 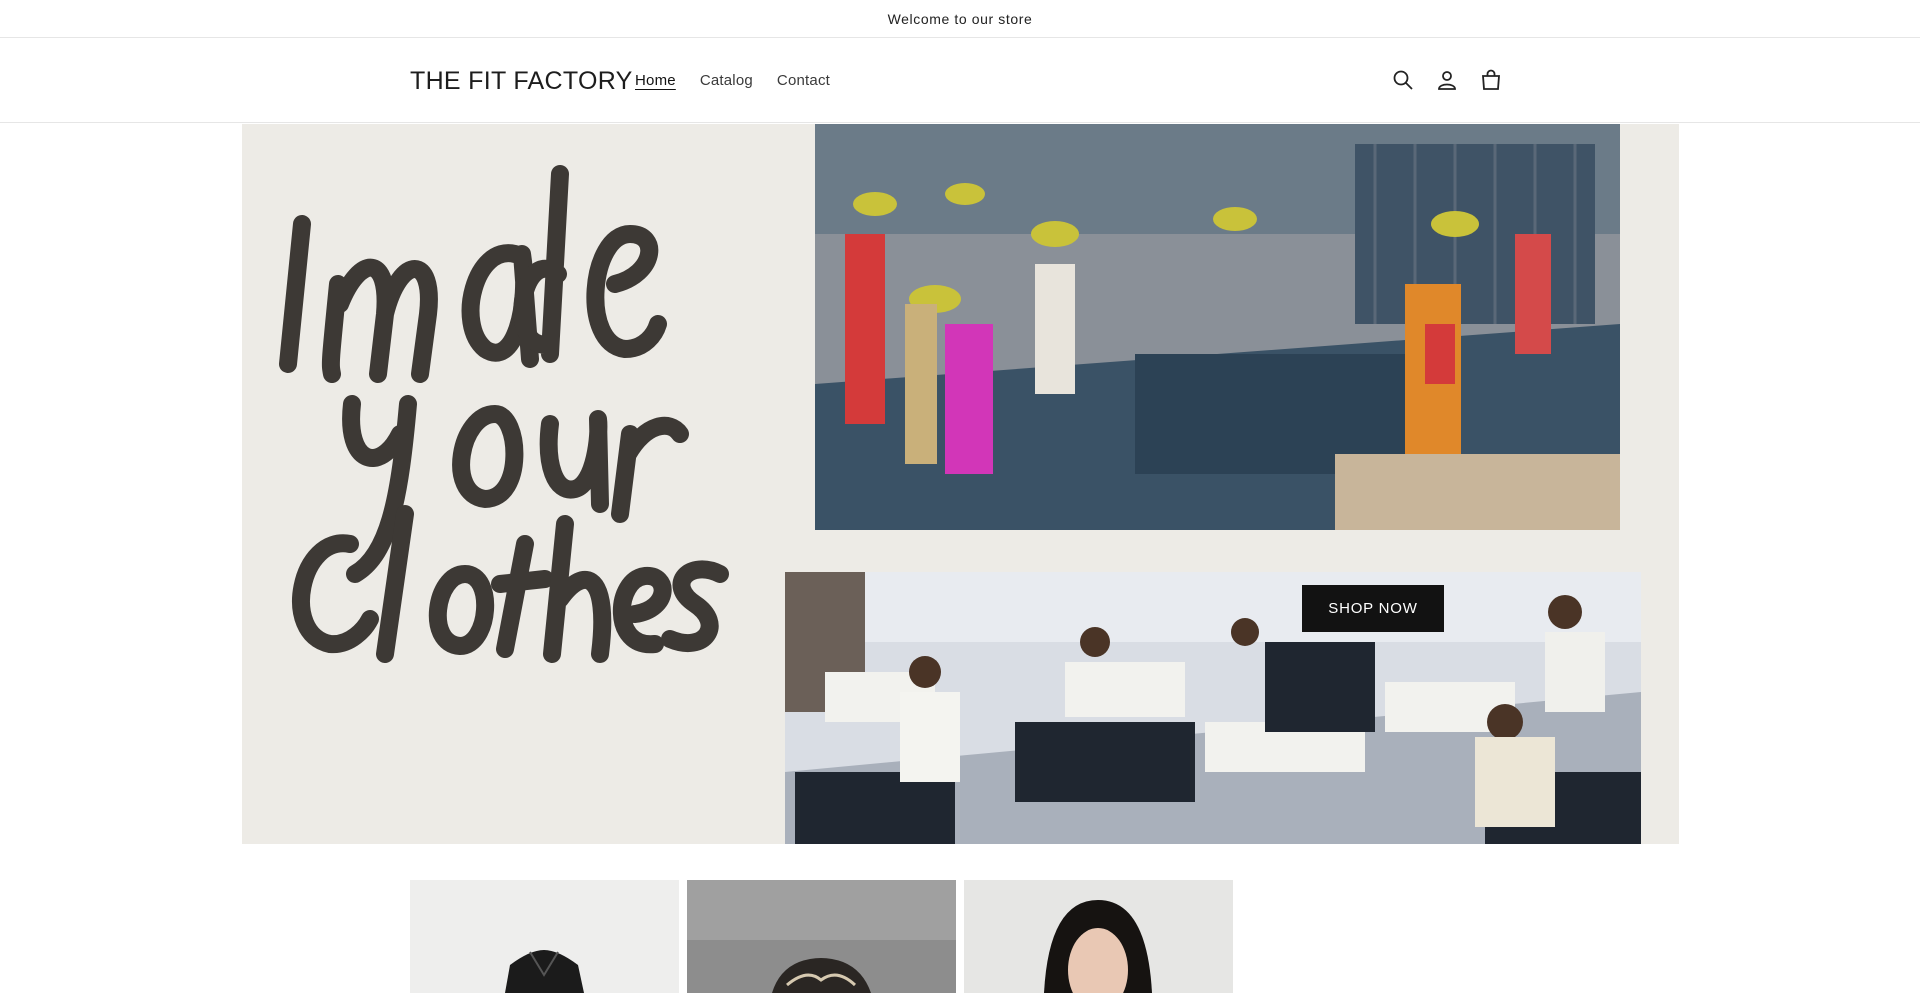 I want to click on product-grid, so click(x=821, y=936).